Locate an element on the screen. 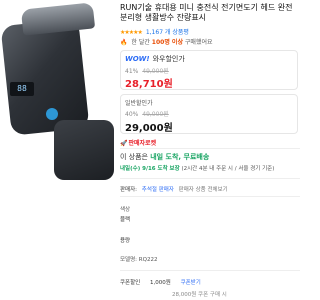 This screenshot has height=300, width=320. seller-rocket-badge: 🚀판매자로켓 is located at coordinates (138, 142).